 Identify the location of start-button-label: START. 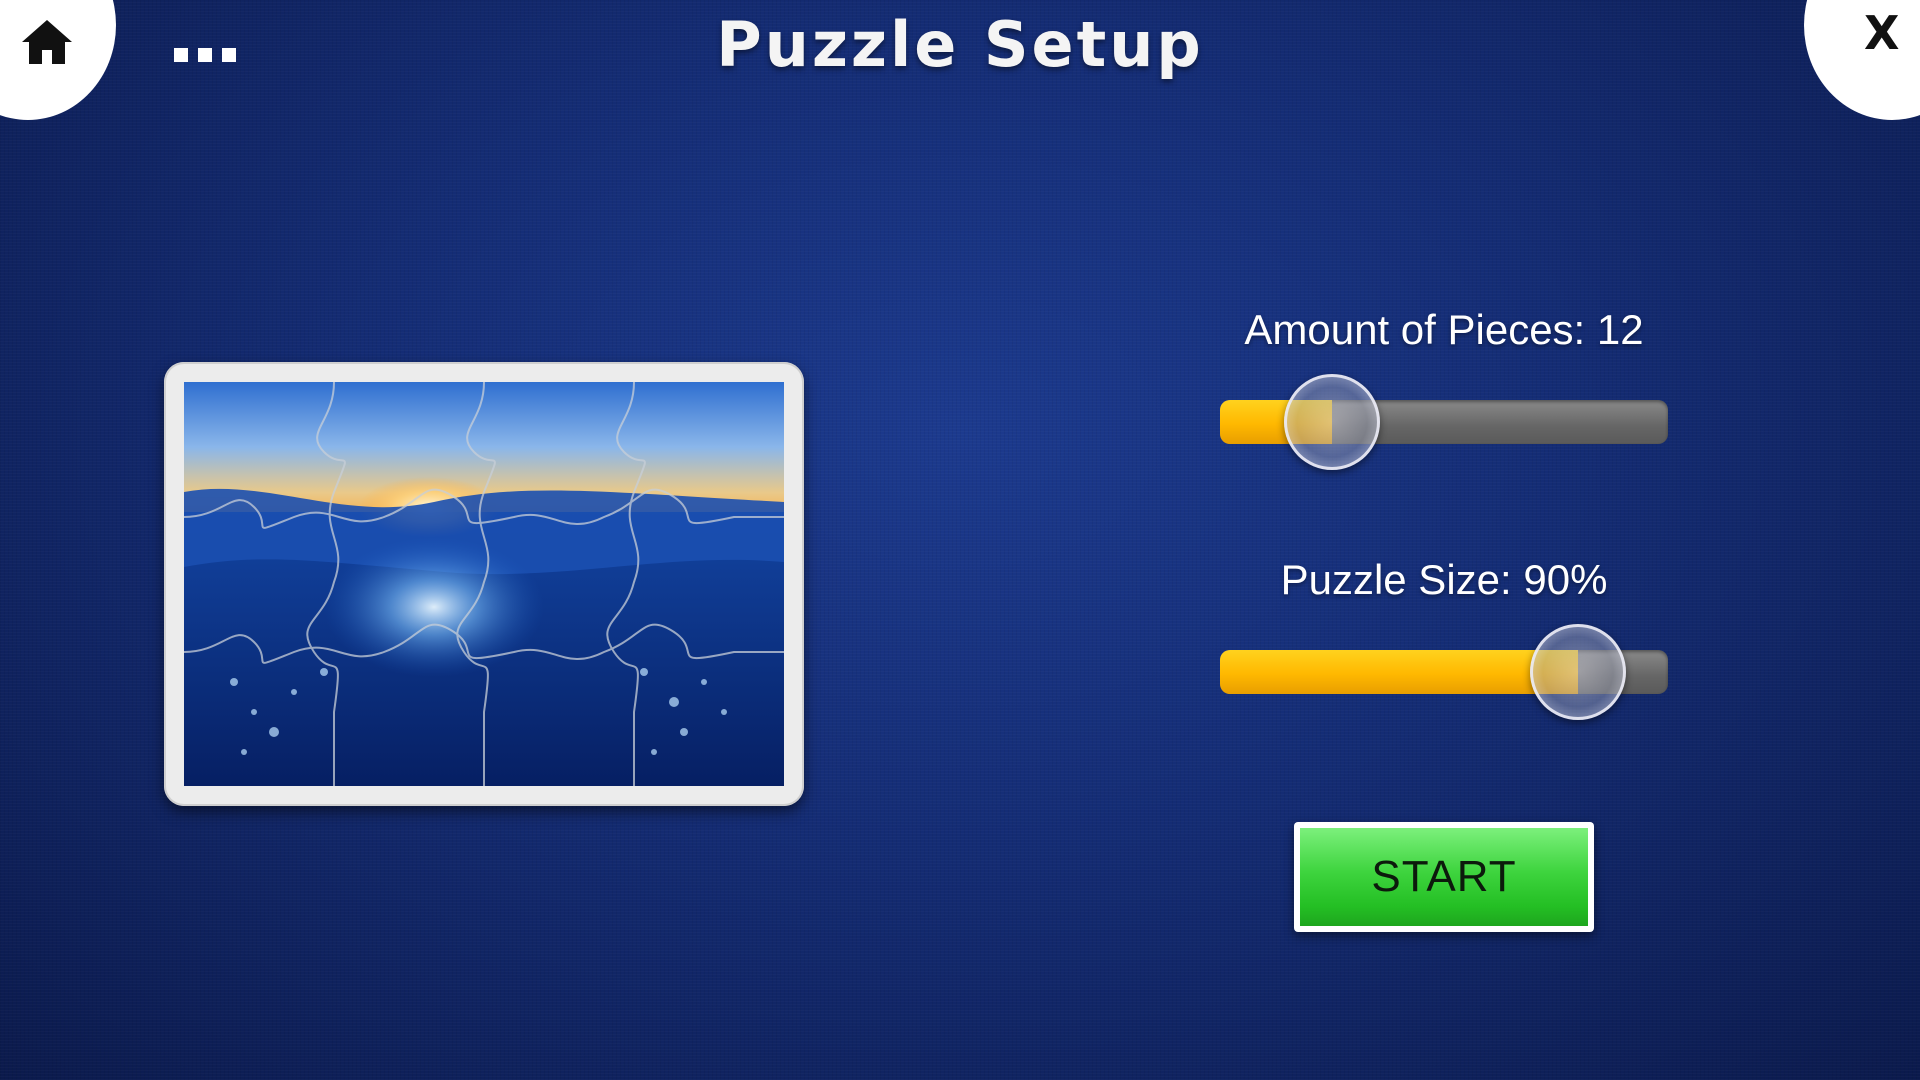
(1444, 877).